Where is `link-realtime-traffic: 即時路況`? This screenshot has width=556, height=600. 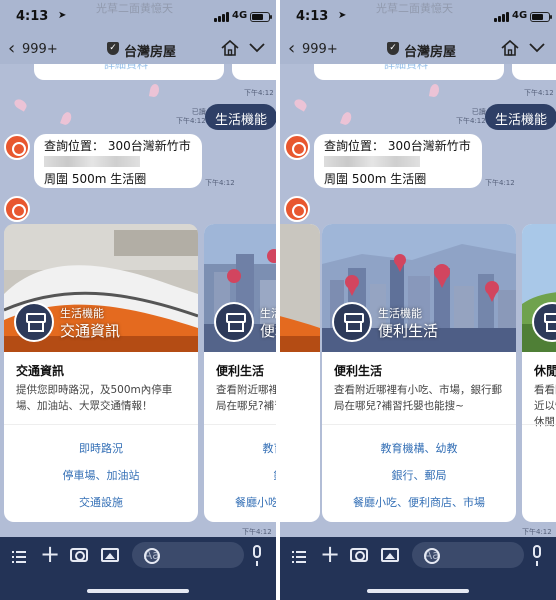 link-realtime-traffic: 即時路況 is located at coordinates (101, 448).